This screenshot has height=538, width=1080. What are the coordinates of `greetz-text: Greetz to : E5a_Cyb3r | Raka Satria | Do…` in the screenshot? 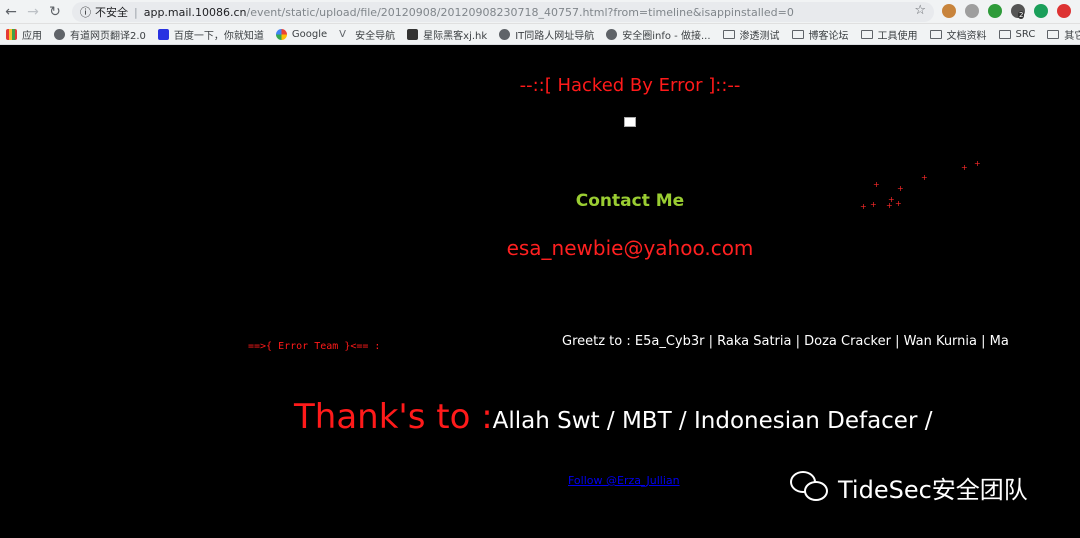 It's located at (785, 341).